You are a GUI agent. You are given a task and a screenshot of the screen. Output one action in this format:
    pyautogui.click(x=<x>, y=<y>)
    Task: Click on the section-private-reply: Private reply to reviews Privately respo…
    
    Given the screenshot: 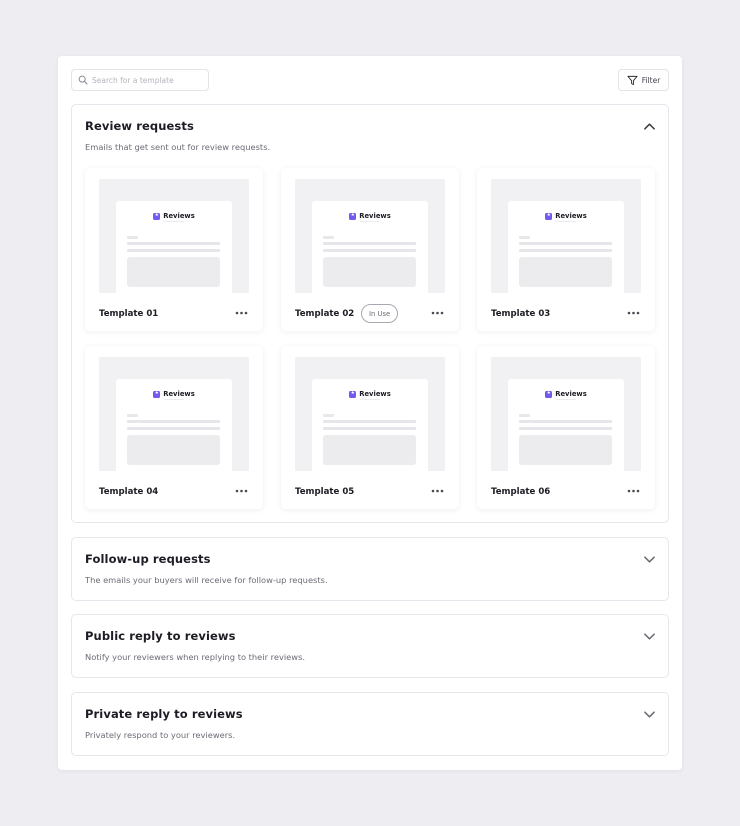 What is the action you would take?
    pyautogui.click(x=370, y=724)
    